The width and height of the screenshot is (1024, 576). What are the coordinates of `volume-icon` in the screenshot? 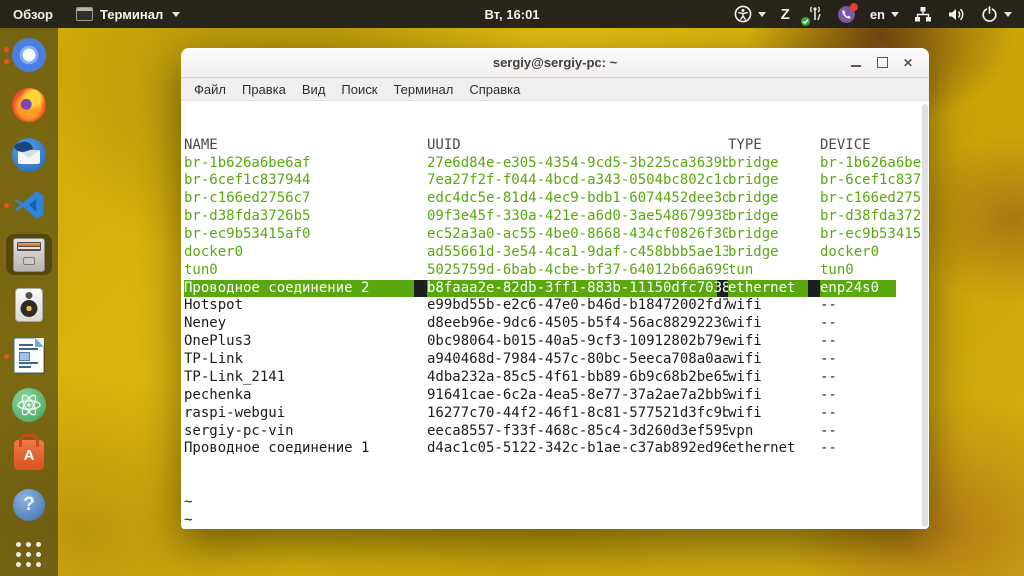 It's located at (956, 14).